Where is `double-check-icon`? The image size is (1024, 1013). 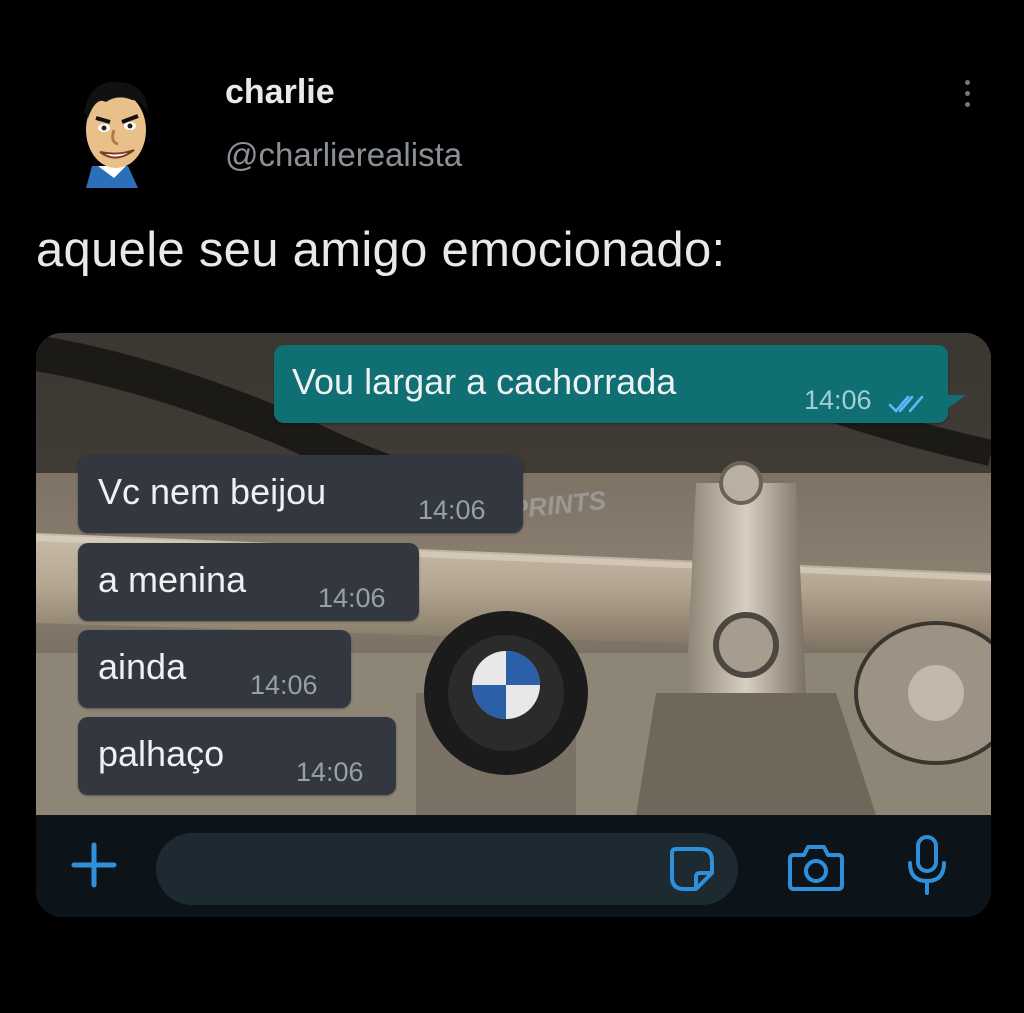
double-check-icon is located at coordinates (906, 404).